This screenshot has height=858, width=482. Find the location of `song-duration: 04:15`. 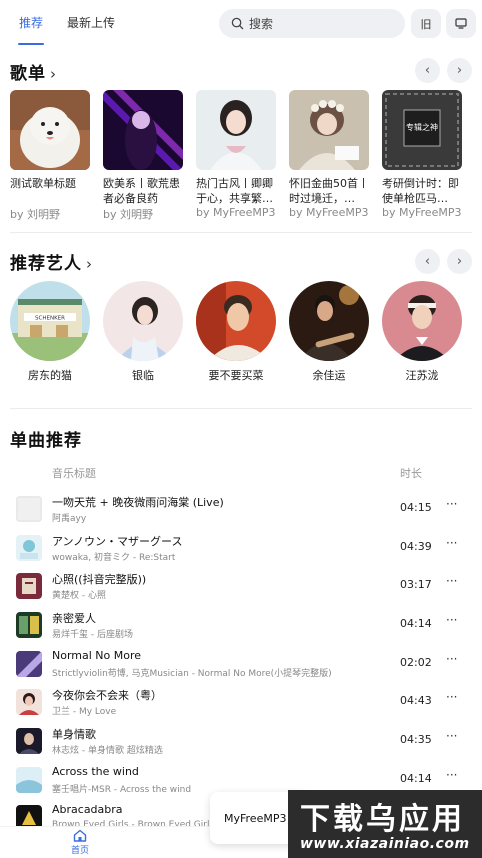

song-duration: 04:15 is located at coordinates (416, 507).